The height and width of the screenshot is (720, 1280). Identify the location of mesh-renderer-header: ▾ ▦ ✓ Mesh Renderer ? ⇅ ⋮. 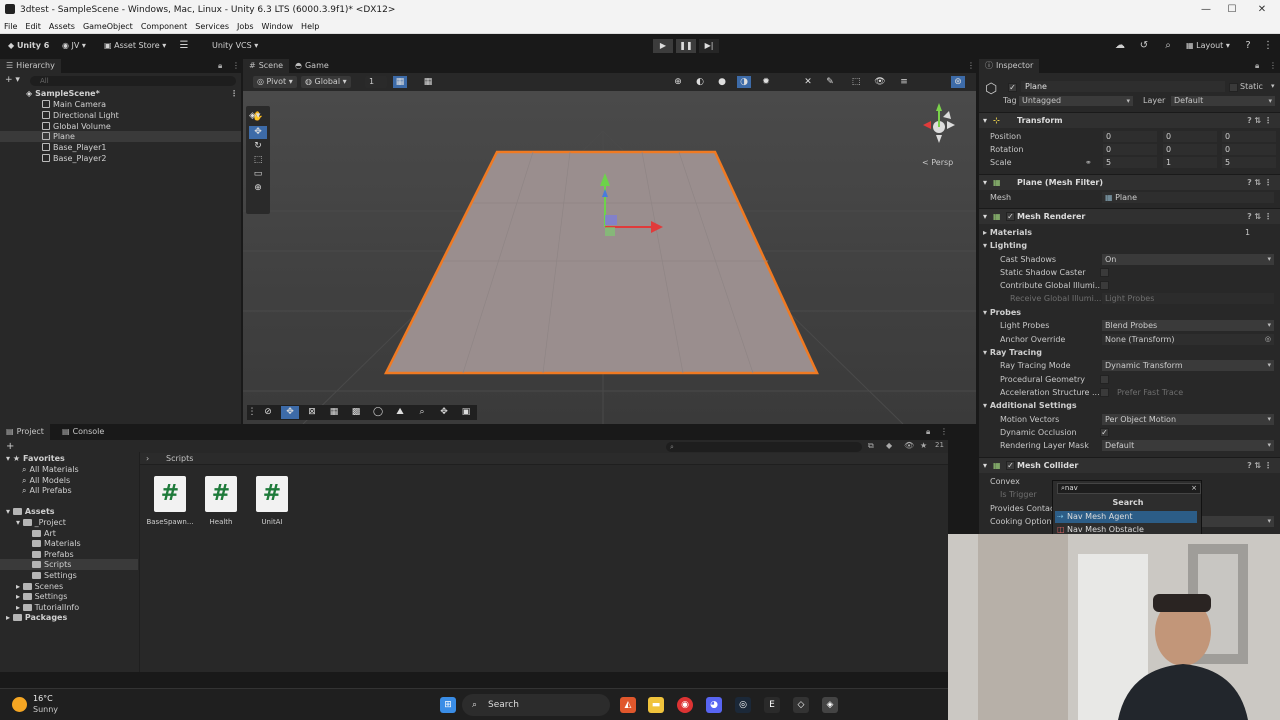
(1129, 216).